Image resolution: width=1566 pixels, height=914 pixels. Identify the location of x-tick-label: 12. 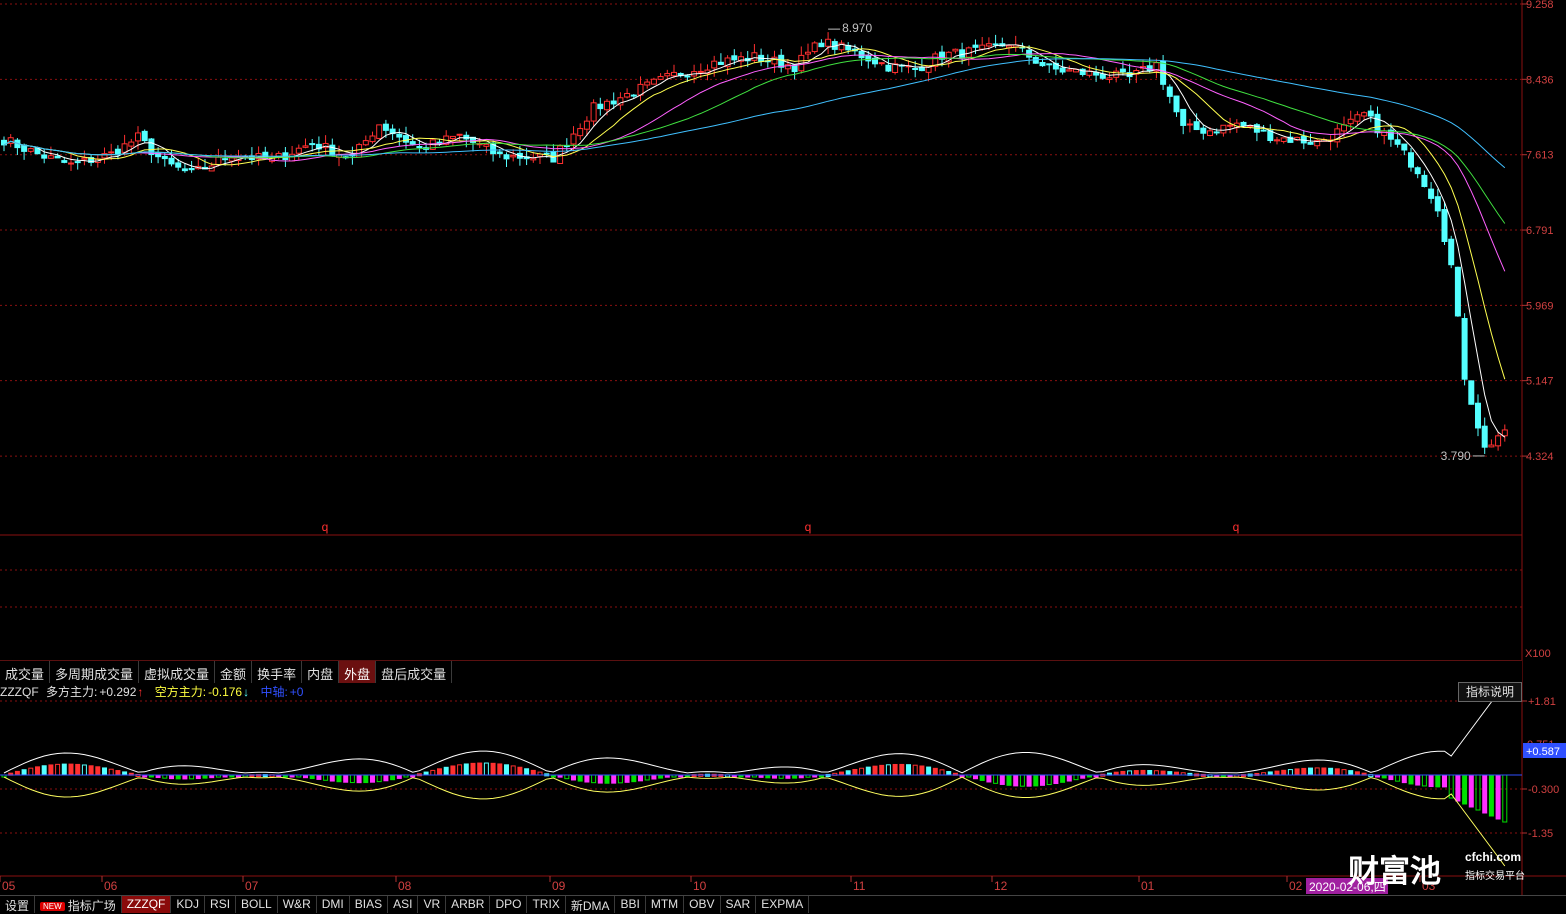
(1001, 886).